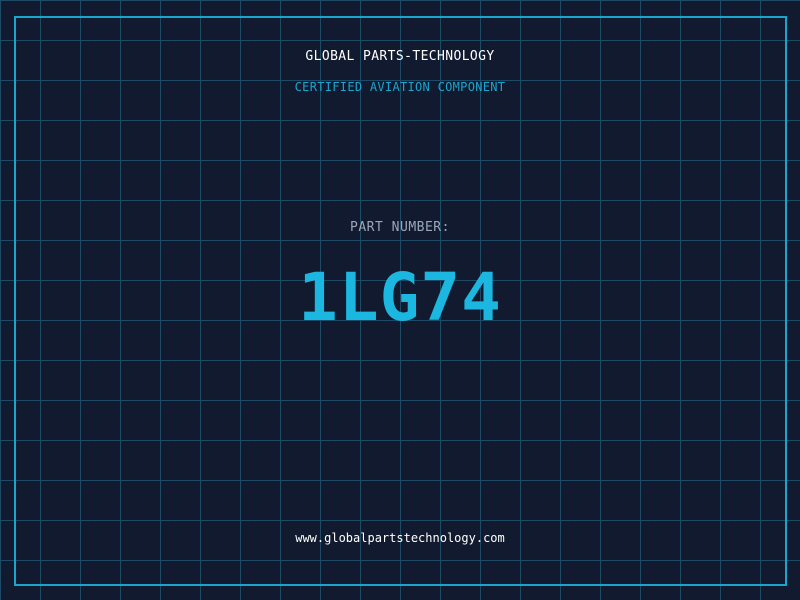 This screenshot has height=600, width=800. What do you see at coordinates (400, 538) in the screenshot?
I see `website-url: www.globalpartstechnology.com` at bounding box center [400, 538].